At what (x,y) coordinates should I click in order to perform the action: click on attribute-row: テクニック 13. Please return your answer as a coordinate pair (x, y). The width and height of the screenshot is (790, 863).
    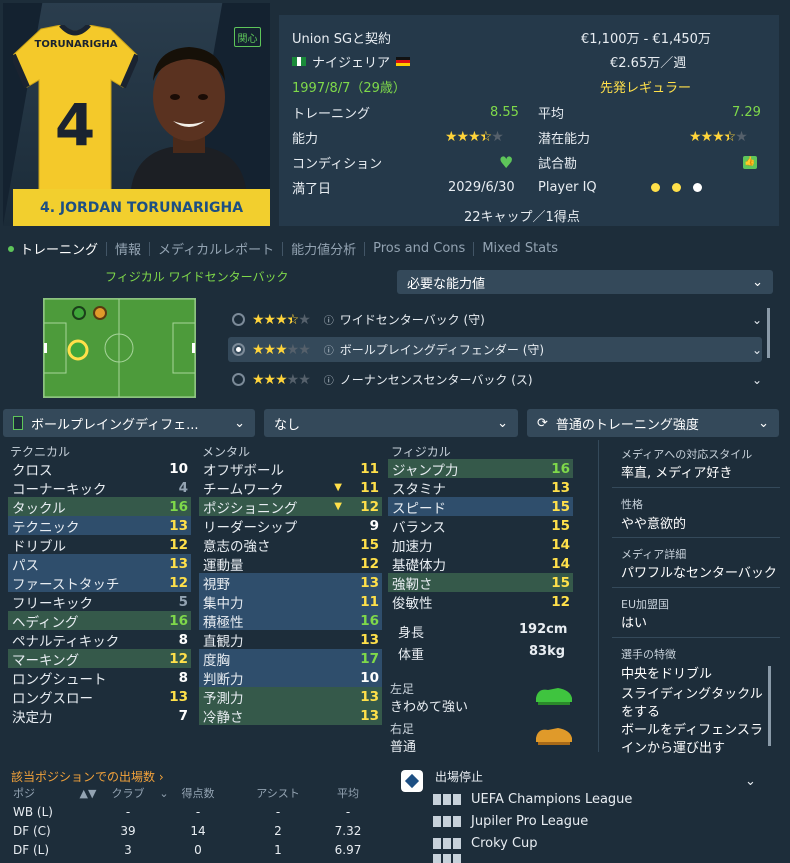
    Looking at the image, I should click on (99, 526).